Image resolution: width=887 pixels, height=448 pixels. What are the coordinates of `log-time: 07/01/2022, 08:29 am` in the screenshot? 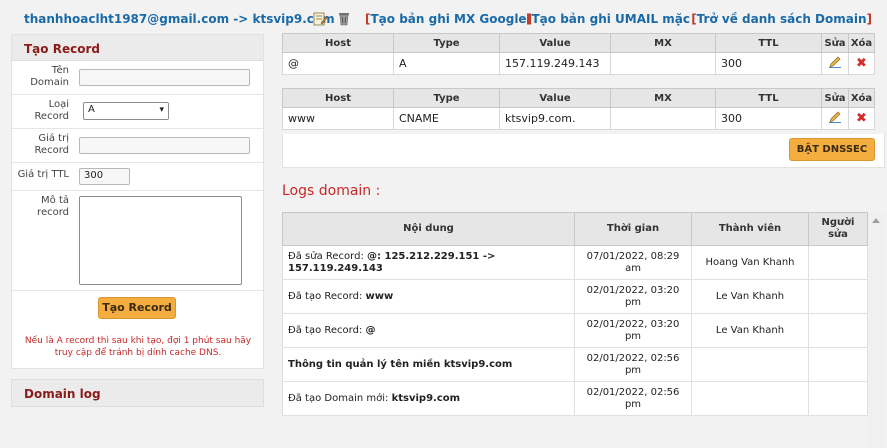 It's located at (633, 262).